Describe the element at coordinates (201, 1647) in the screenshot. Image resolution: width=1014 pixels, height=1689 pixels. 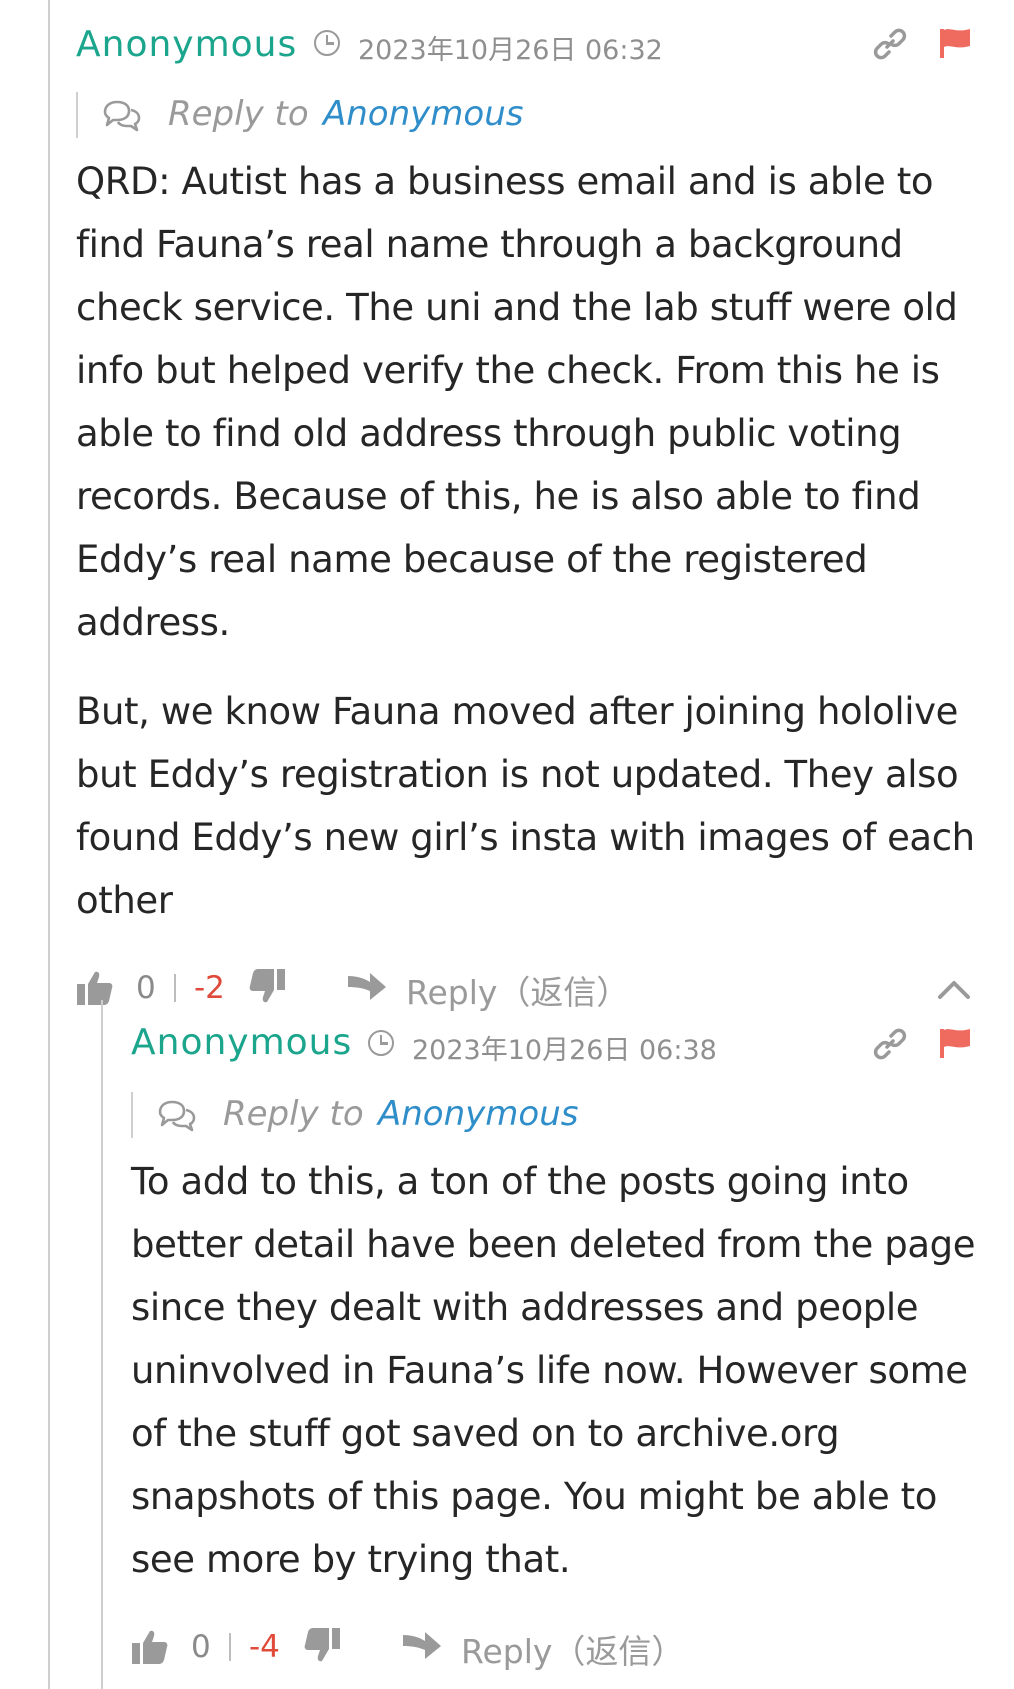
I see `upvote-count: 0` at that location.